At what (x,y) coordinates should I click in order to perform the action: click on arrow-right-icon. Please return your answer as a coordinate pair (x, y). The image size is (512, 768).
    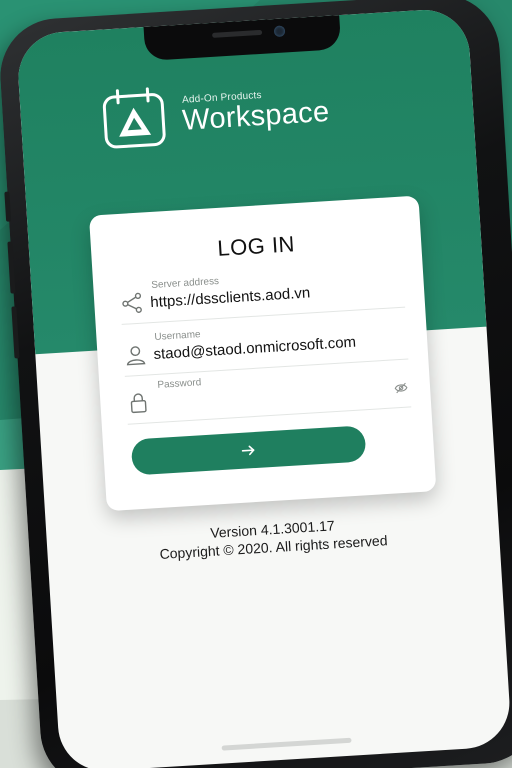
    Looking at the image, I should click on (248, 450).